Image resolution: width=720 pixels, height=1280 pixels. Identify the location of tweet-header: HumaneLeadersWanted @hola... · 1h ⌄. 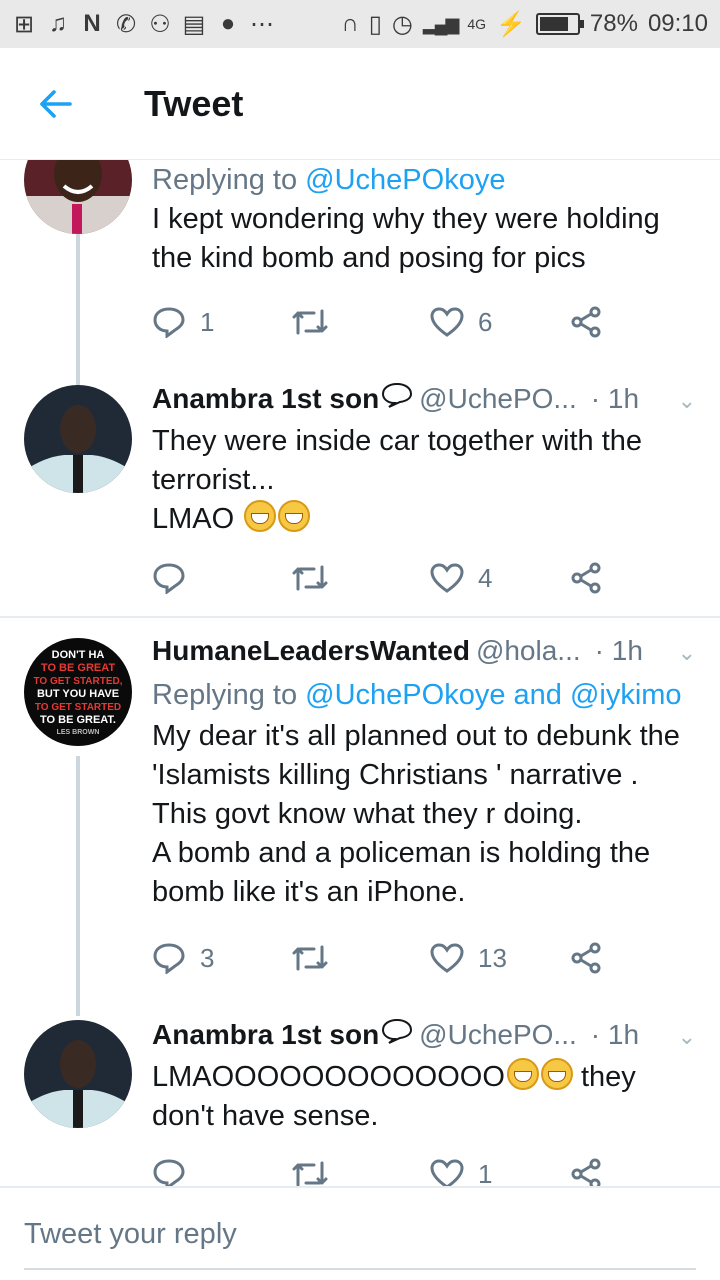
(424, 655).